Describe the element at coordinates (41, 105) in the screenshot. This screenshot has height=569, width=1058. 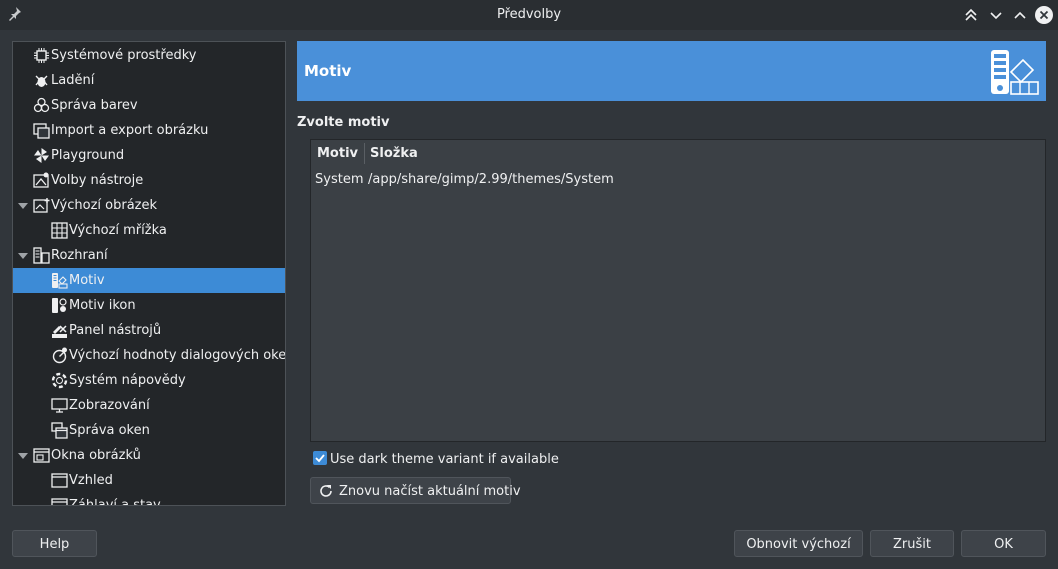
I see `color-management-icon` at that location.